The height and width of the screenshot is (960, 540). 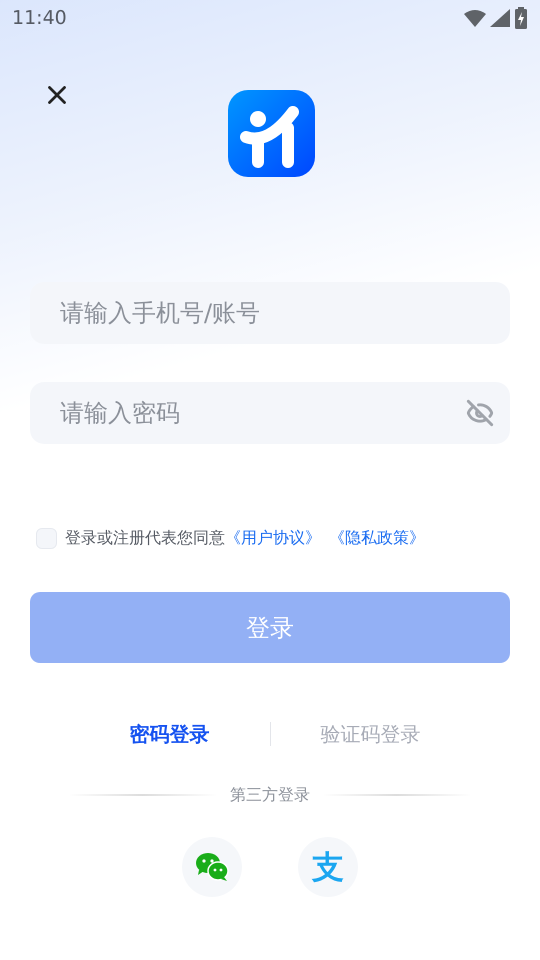 I want to click on alipay-glyph: 支, so click(x=328, y=867).